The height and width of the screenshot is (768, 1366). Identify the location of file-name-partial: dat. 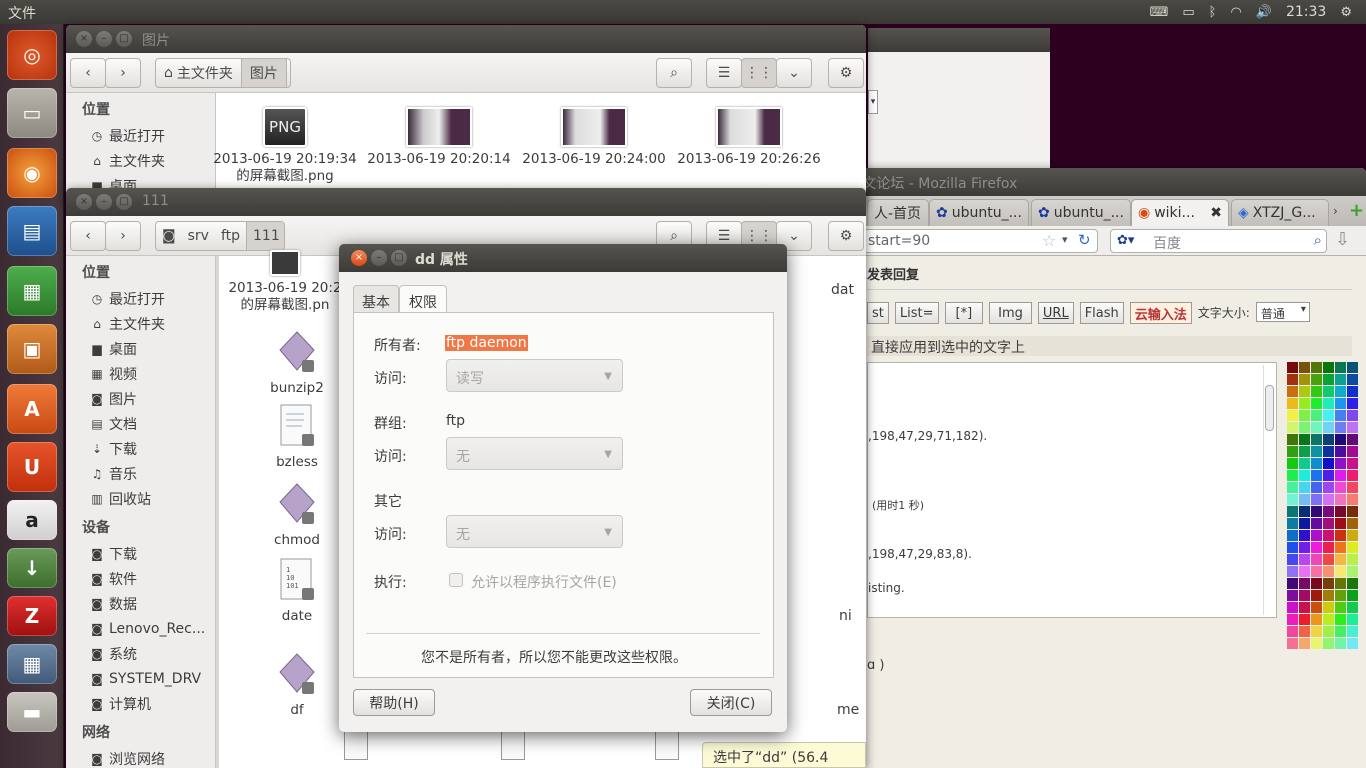
(842, 290).